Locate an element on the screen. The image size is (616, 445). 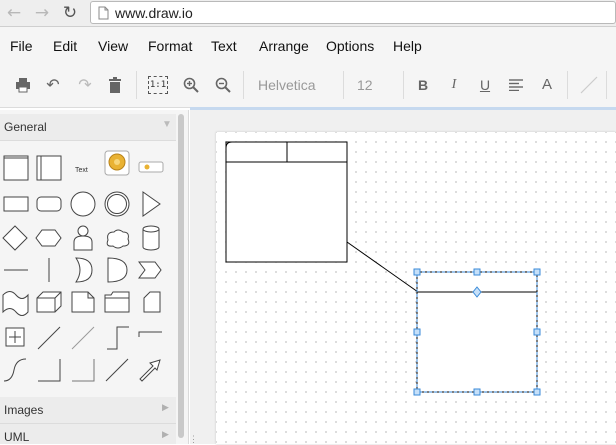
undo-icon: ↶ is located at coordinates (53, 84).